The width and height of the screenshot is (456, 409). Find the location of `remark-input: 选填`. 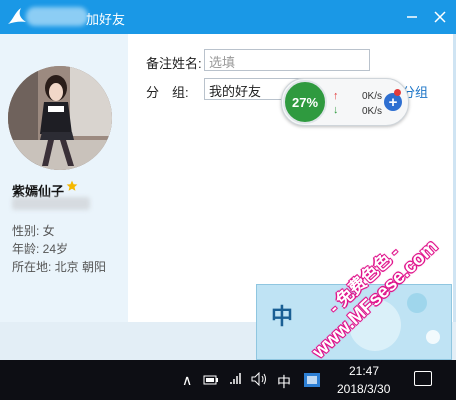

remark-input: 选填 is located at coordinates (287, 60).